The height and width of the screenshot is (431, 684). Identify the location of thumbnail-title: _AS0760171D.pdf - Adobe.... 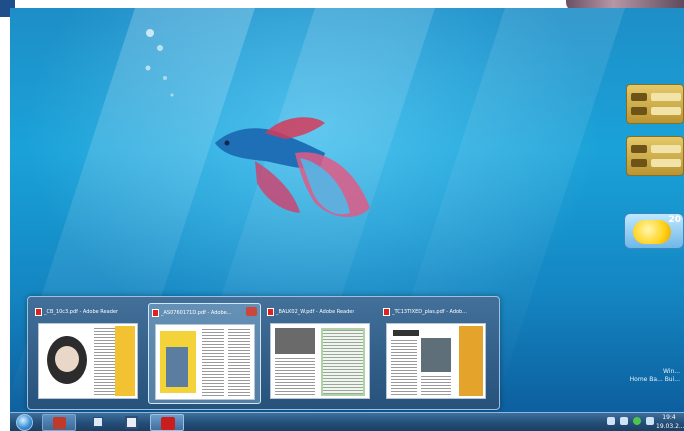
(204, 312).